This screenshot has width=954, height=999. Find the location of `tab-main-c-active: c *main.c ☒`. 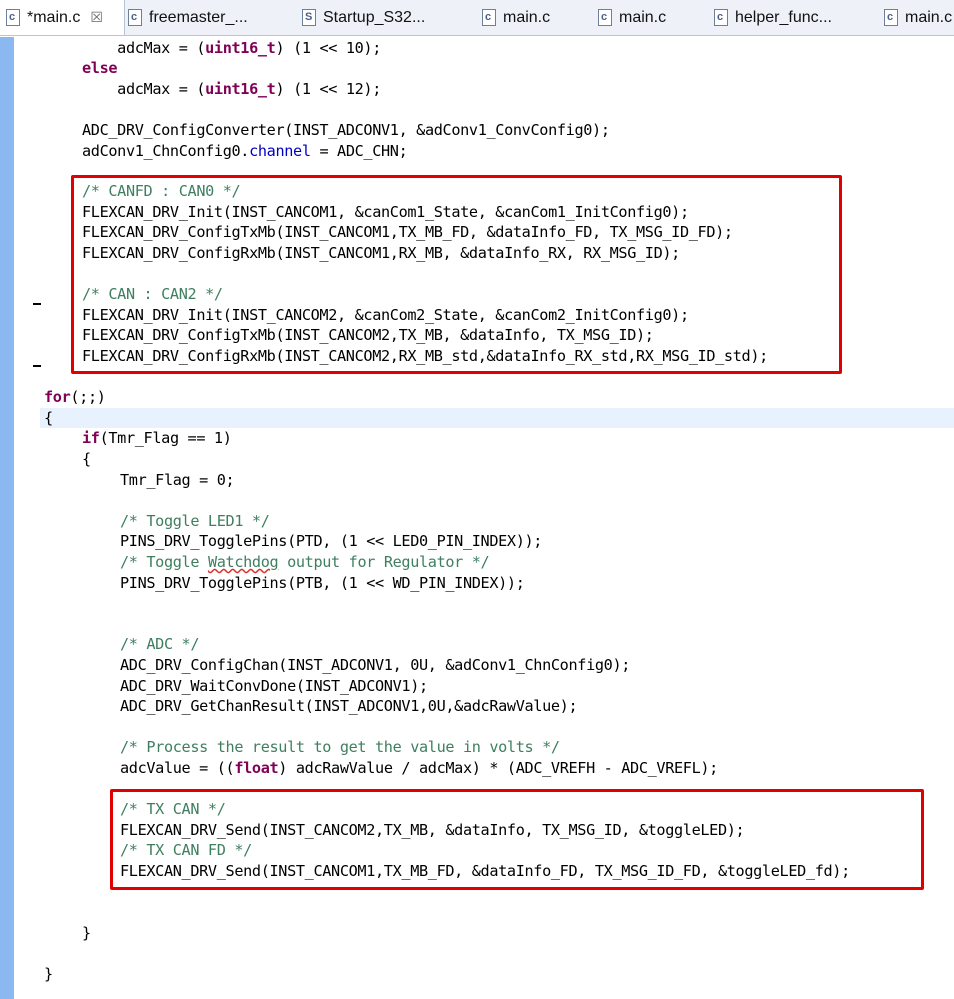

tab-main-c-active: c *main.c ☒ is located at coordinates (62, 17).